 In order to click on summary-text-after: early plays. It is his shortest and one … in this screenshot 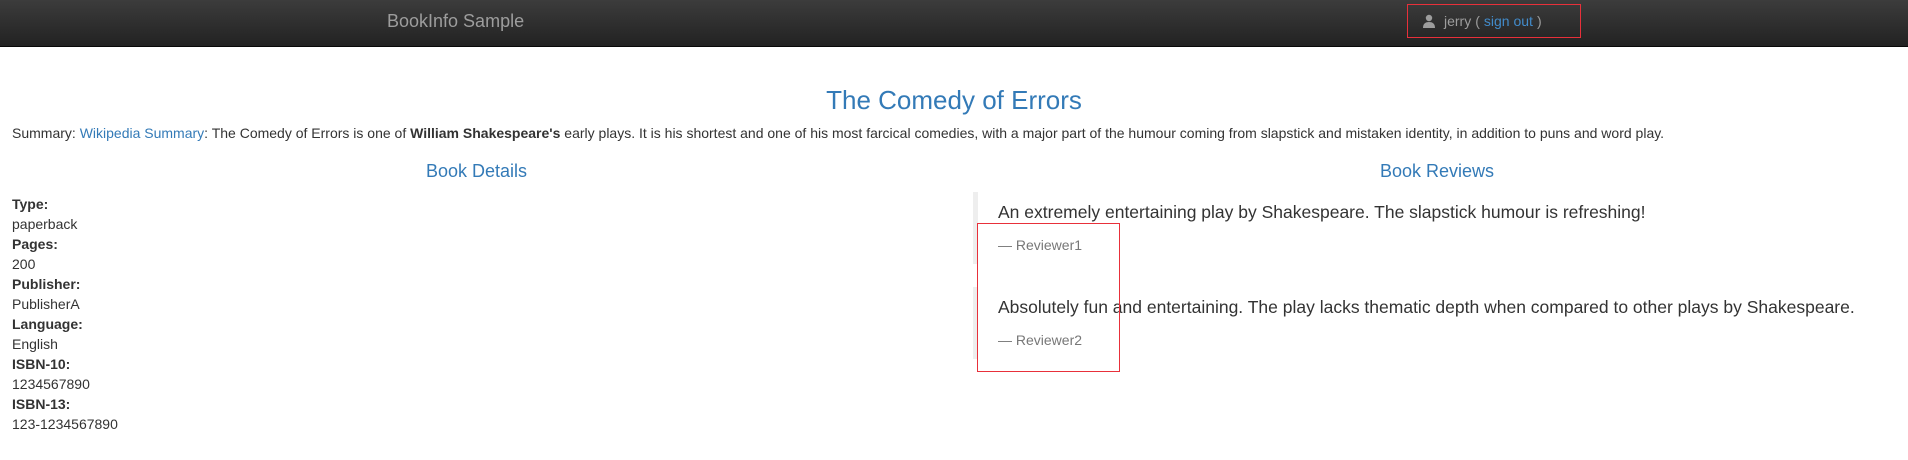, I will do `click(1114, 133)`.